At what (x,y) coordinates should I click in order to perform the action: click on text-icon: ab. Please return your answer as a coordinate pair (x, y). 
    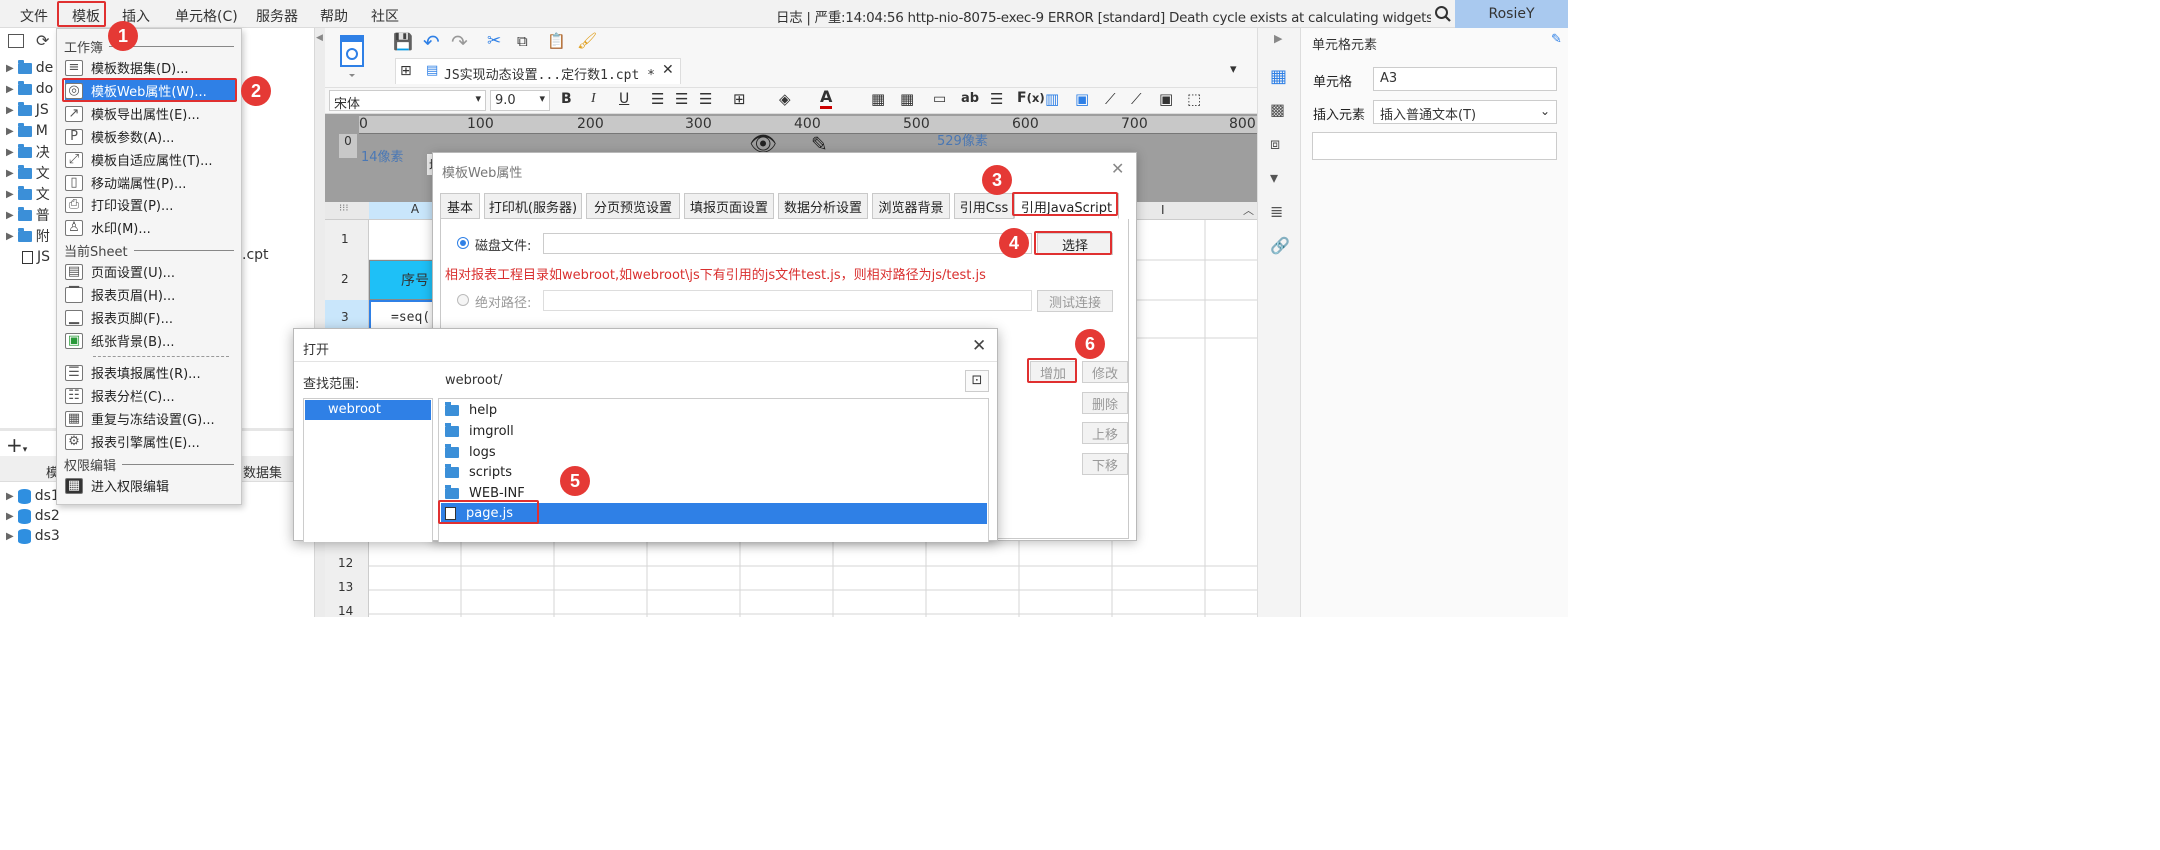
    Looking at the image, I should click on (970, 98).